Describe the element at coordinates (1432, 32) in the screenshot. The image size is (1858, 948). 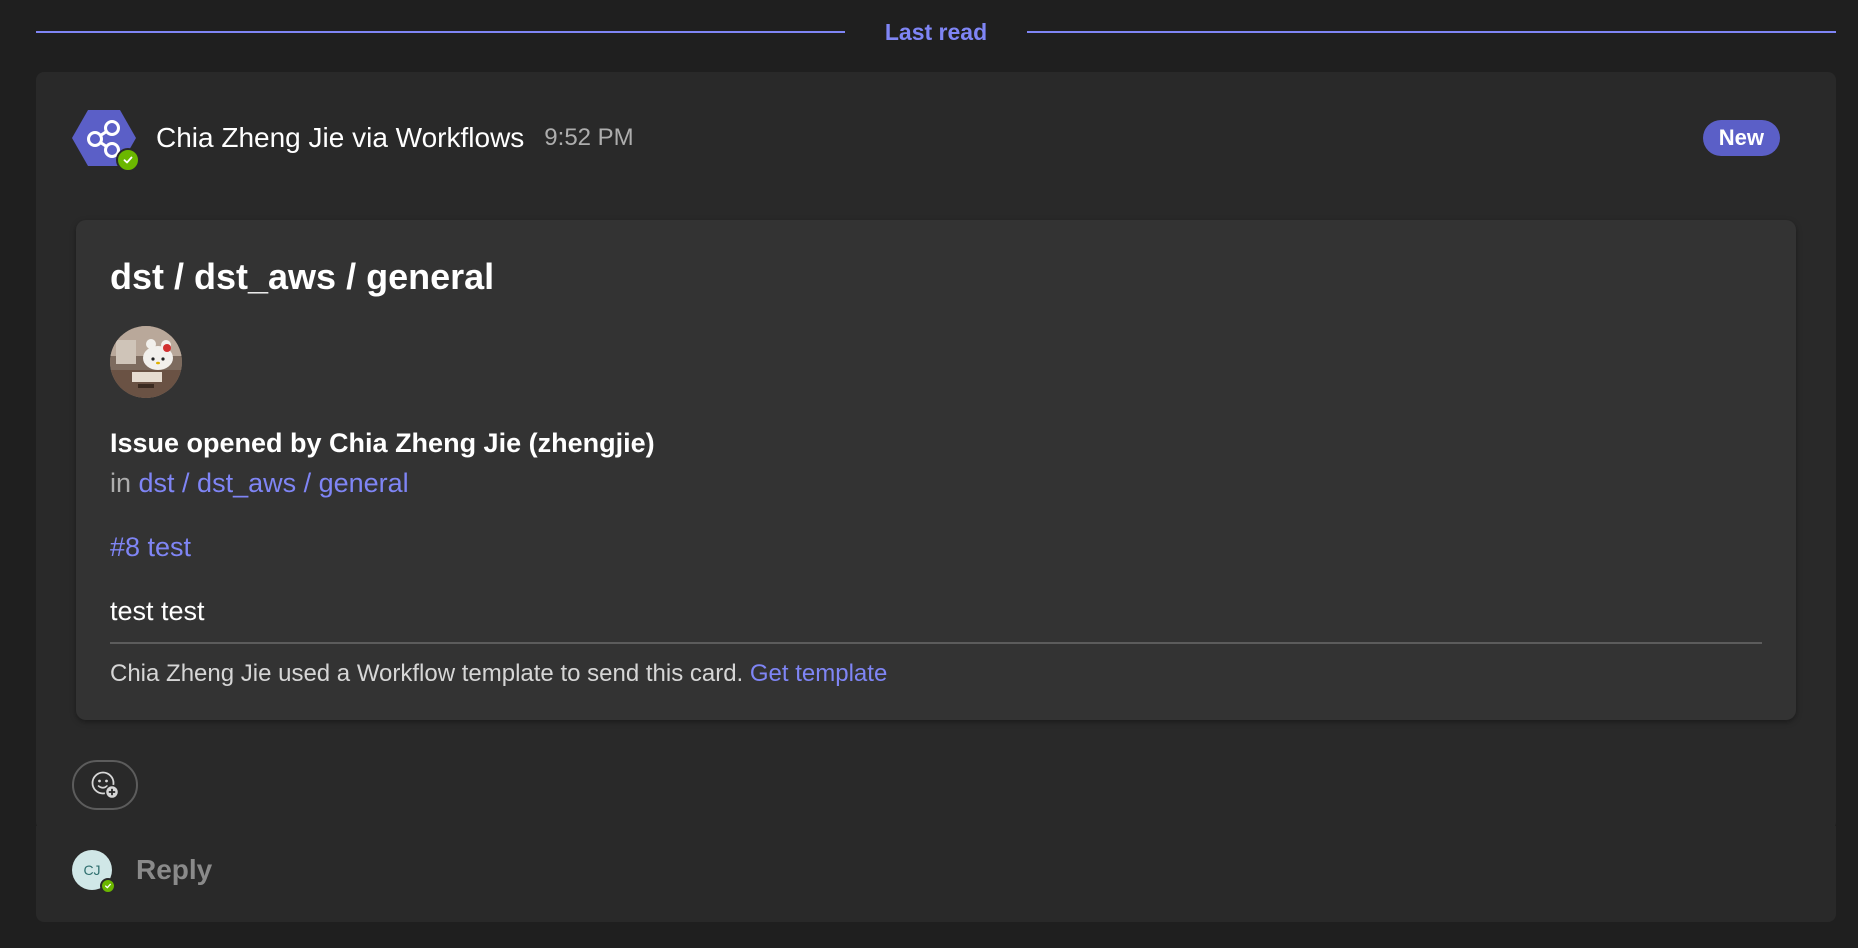
I see `divider-line-right` at that location.